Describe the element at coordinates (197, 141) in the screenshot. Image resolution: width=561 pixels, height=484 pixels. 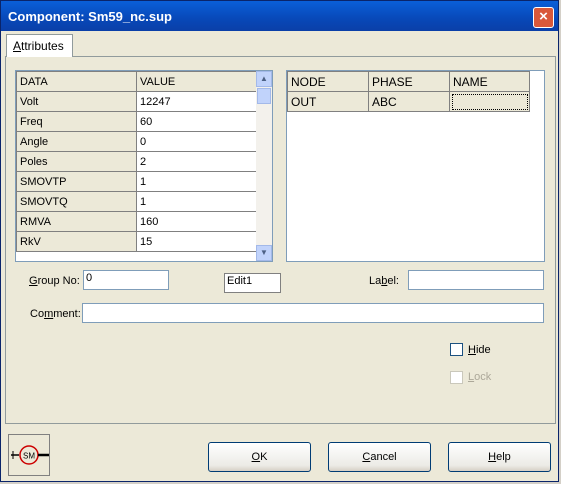
I see `attr-value-cell: 0` at that location.